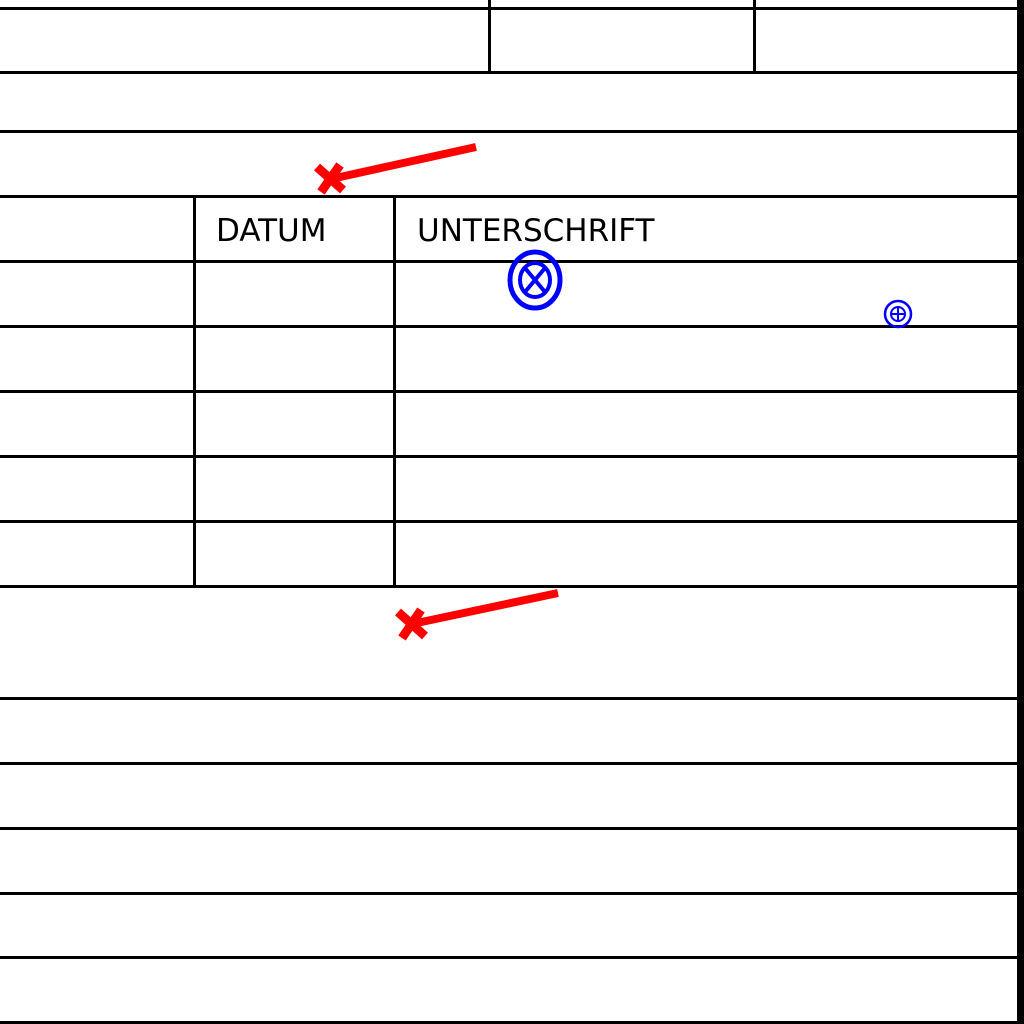 The width and height of the screenshot is (1024, 1024). Describe the element at coordinates (886, 40) in the screenshot. I see `top-field-right` at that location.